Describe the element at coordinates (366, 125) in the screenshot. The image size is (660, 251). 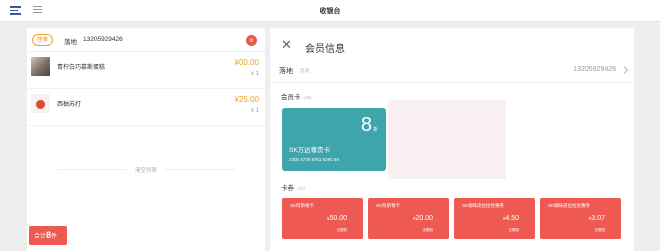
I see `card-discount-value: 8` at that location.